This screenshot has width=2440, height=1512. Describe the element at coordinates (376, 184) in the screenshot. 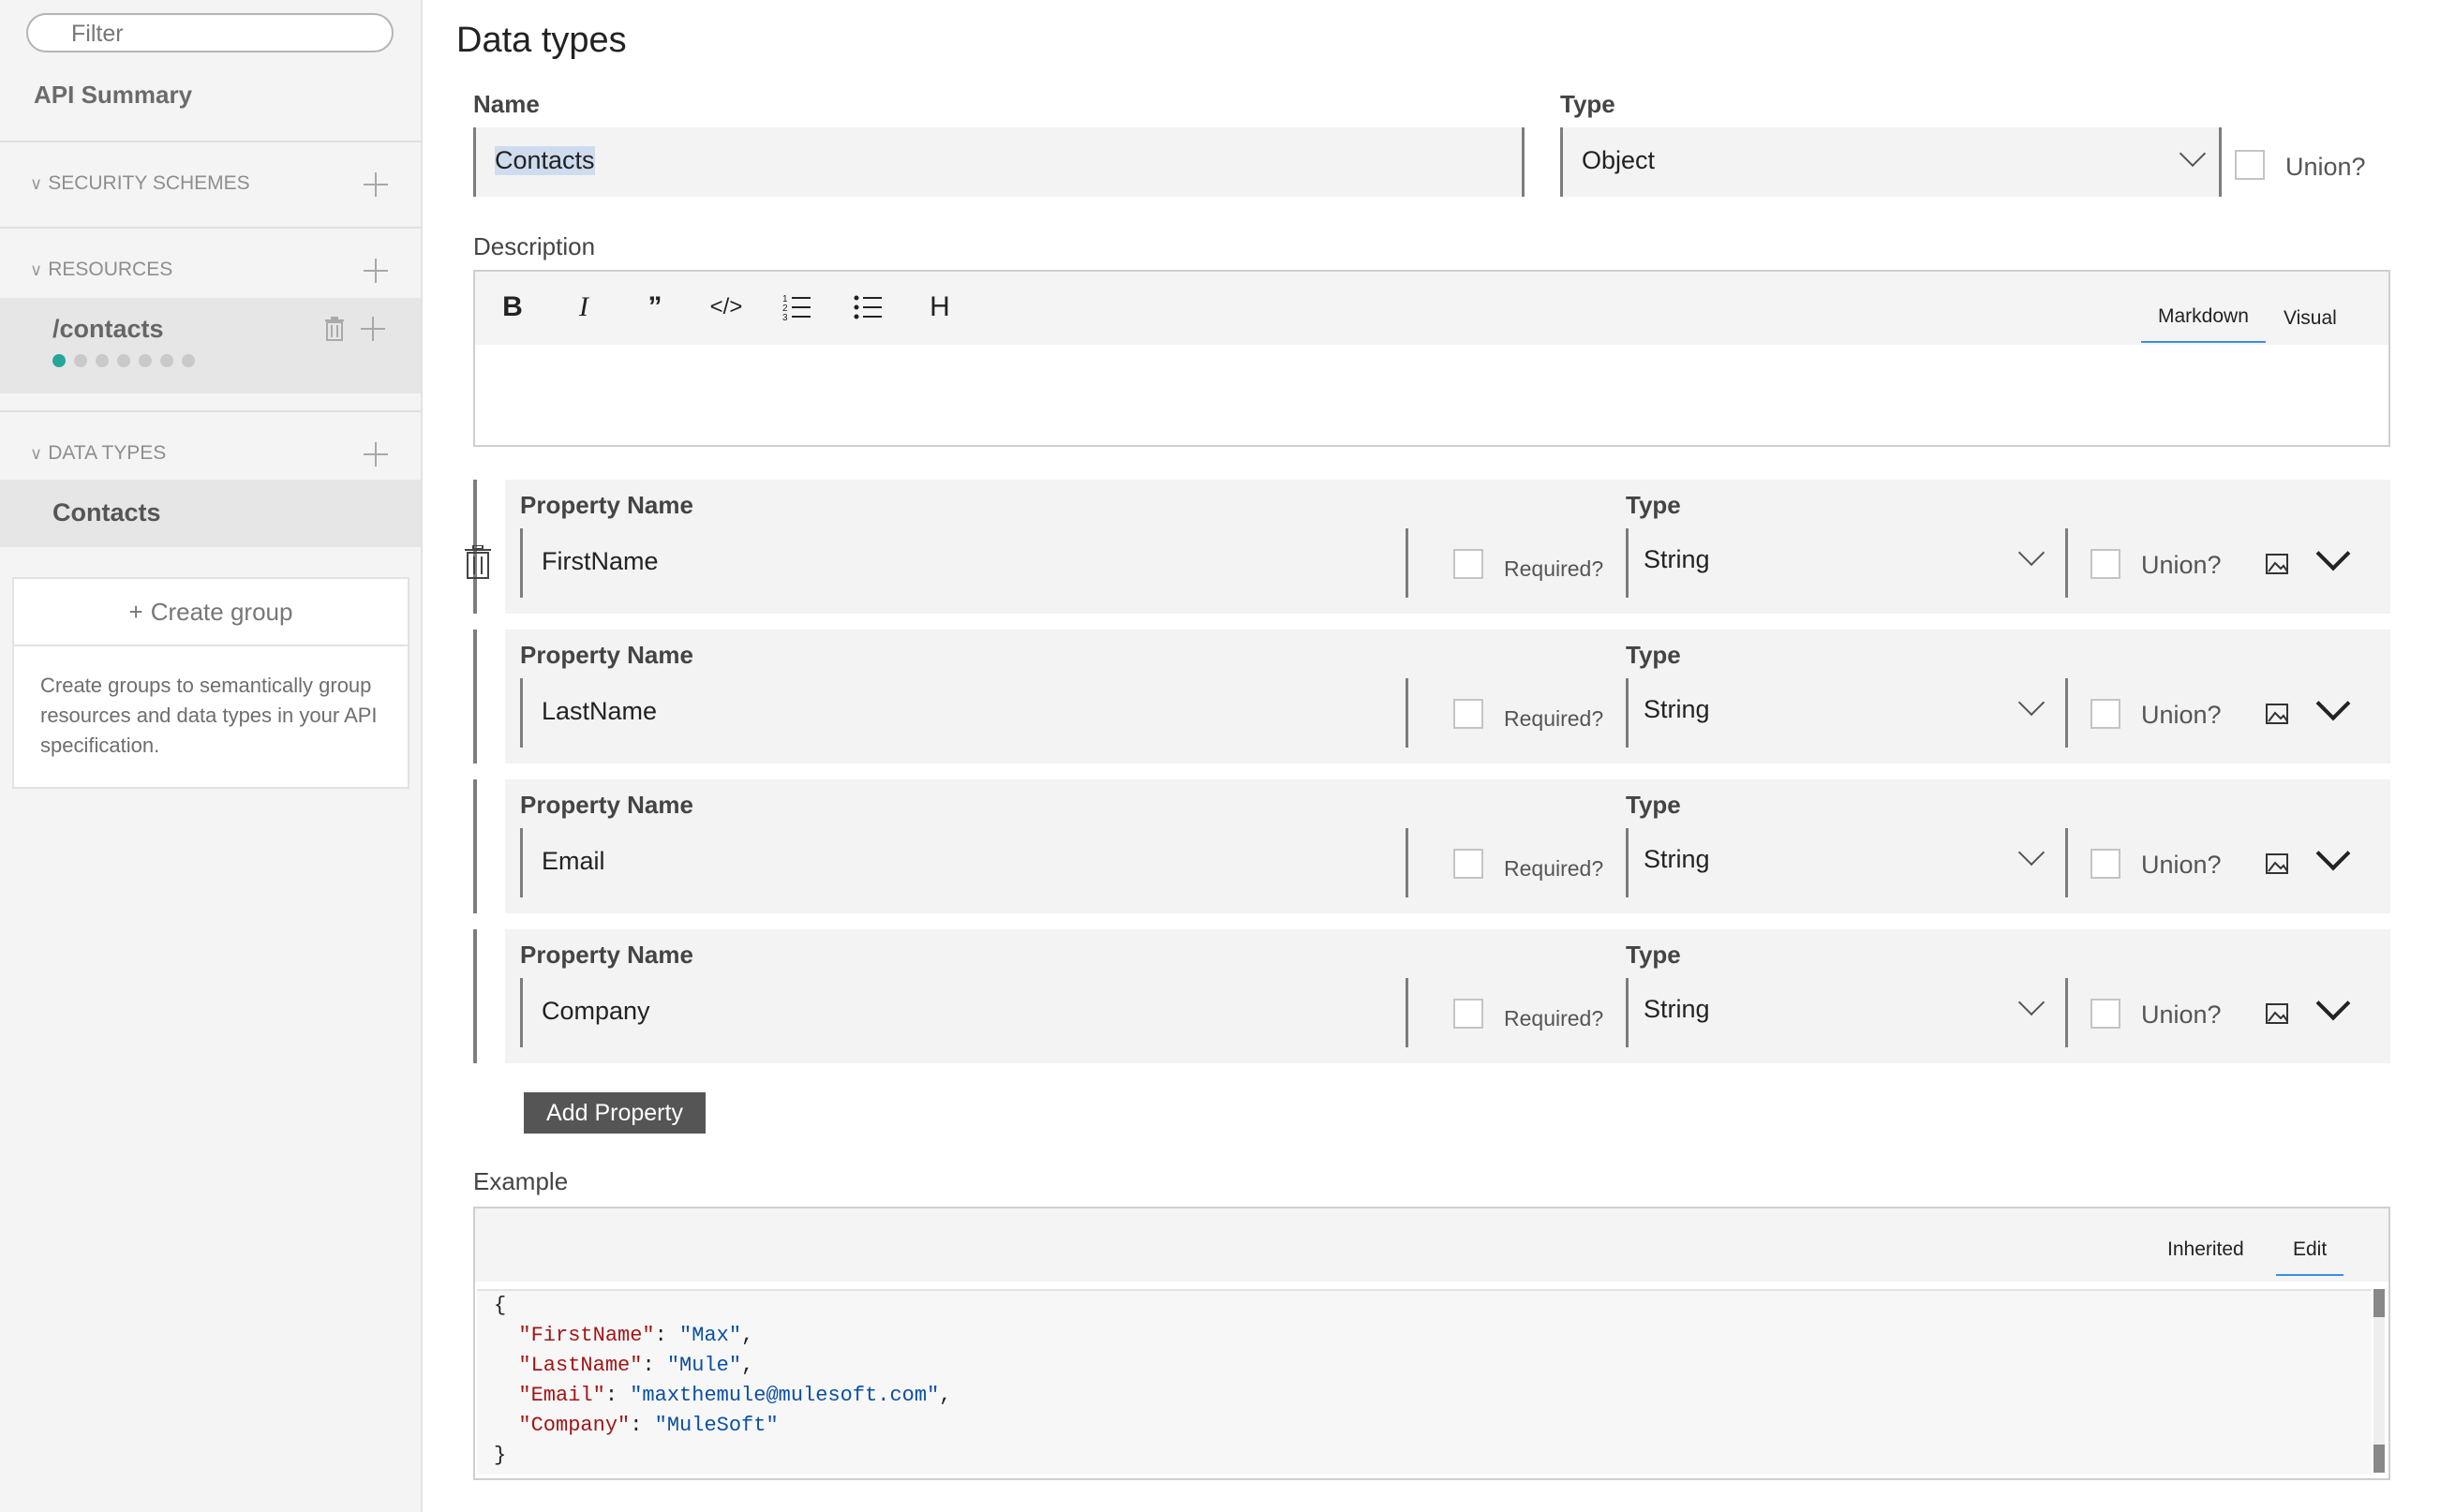

I see `add-security-scheme-icon` at that location.